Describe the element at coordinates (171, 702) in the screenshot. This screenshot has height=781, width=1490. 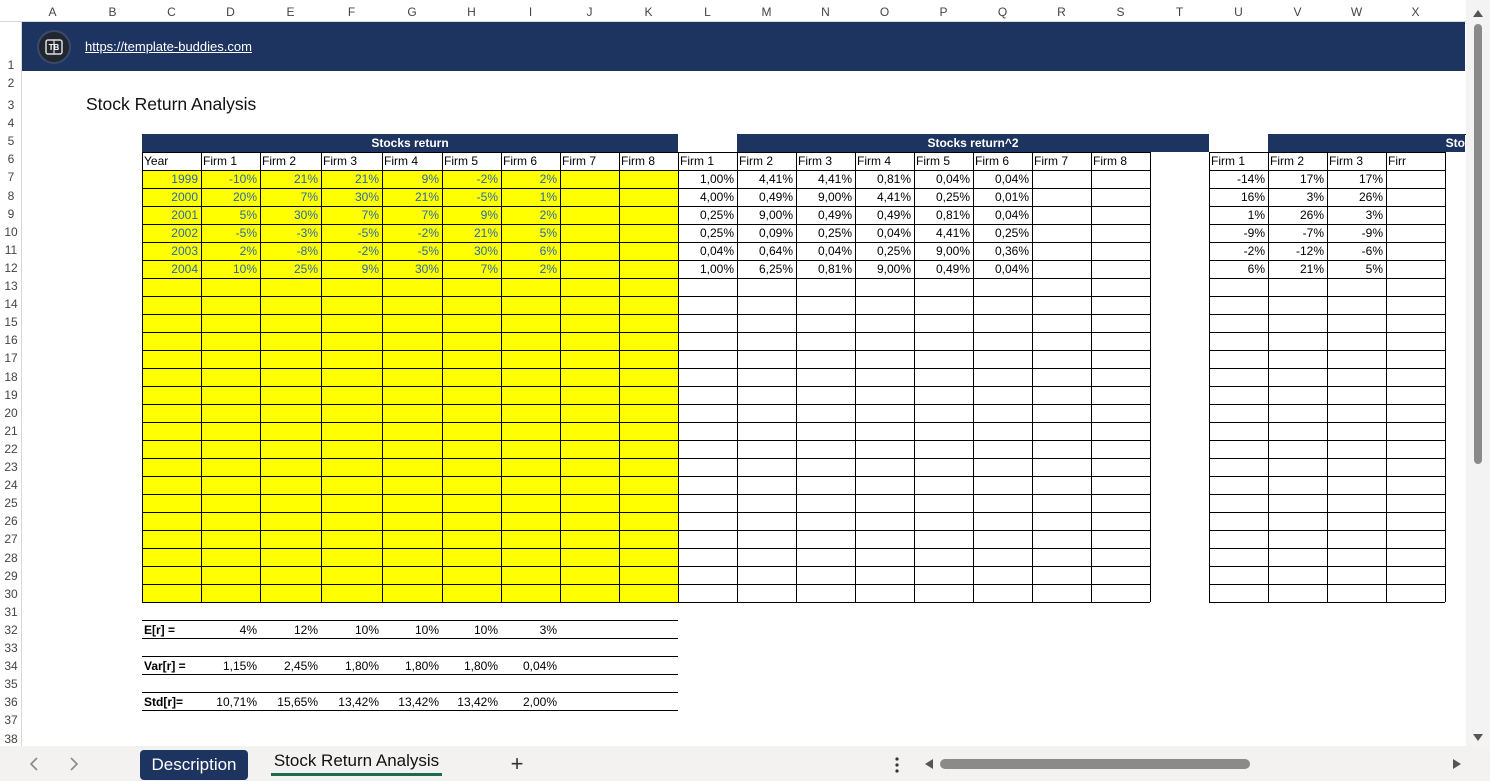
I see `summary-label: Std[r]=` at that location.